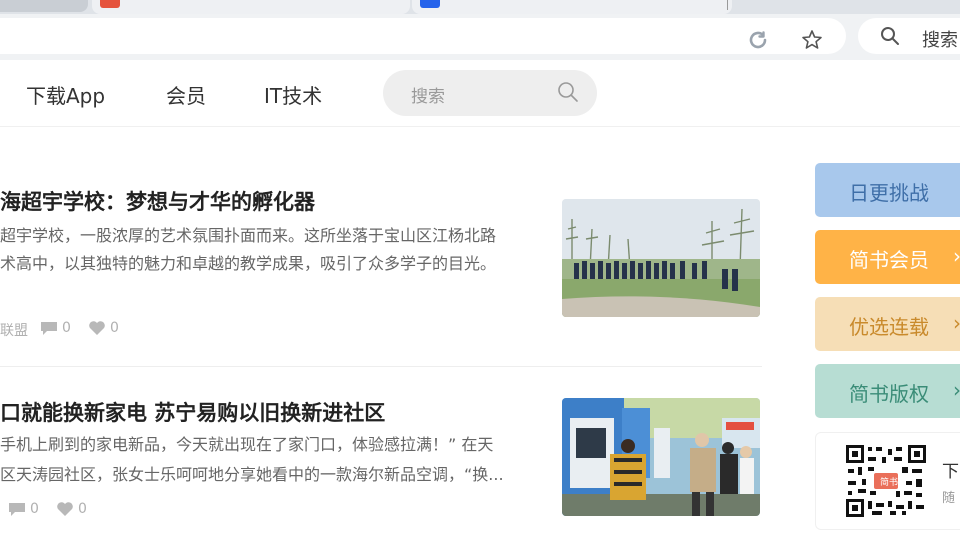 The width and height of the screenshot is (960, 540). I want to click on qr-badge: 简书, so click(889, 483).